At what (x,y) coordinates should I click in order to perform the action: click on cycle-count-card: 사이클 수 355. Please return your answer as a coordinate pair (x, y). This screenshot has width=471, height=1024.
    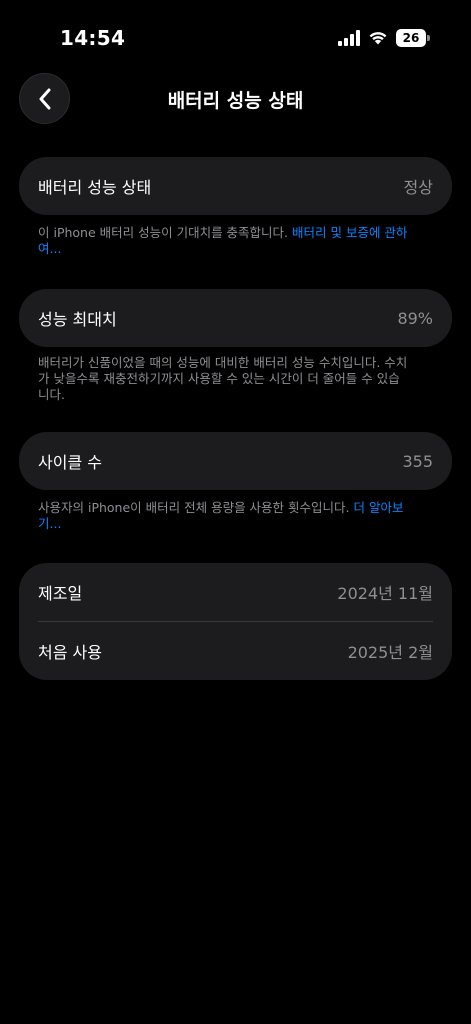
    Looking at the image, I should click on (235, 461).